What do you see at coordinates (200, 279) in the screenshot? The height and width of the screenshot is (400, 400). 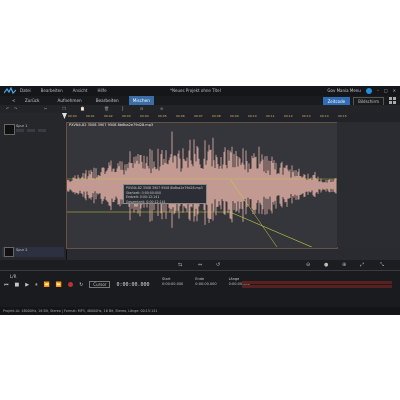 I see `stat-label: Ende` at bounding box center [200, 279].